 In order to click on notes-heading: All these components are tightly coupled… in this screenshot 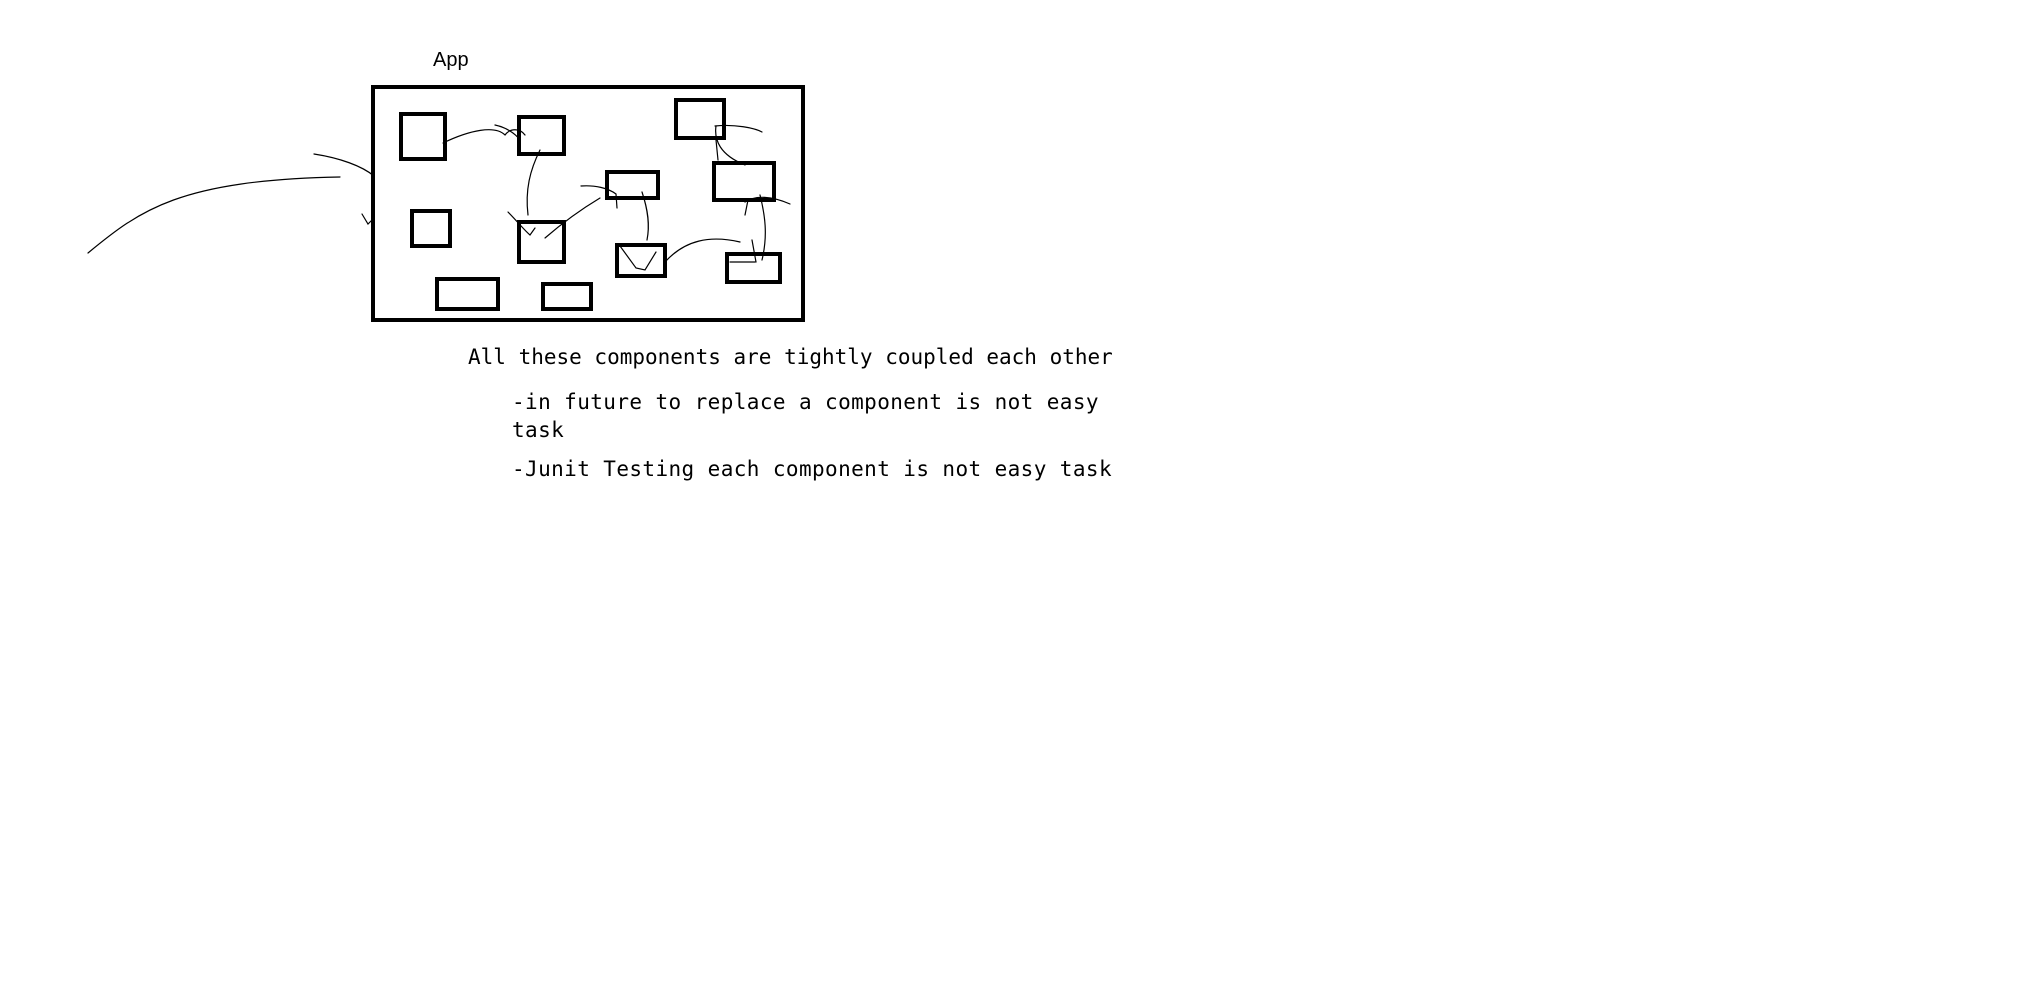, I will do `click(790, 357)`.